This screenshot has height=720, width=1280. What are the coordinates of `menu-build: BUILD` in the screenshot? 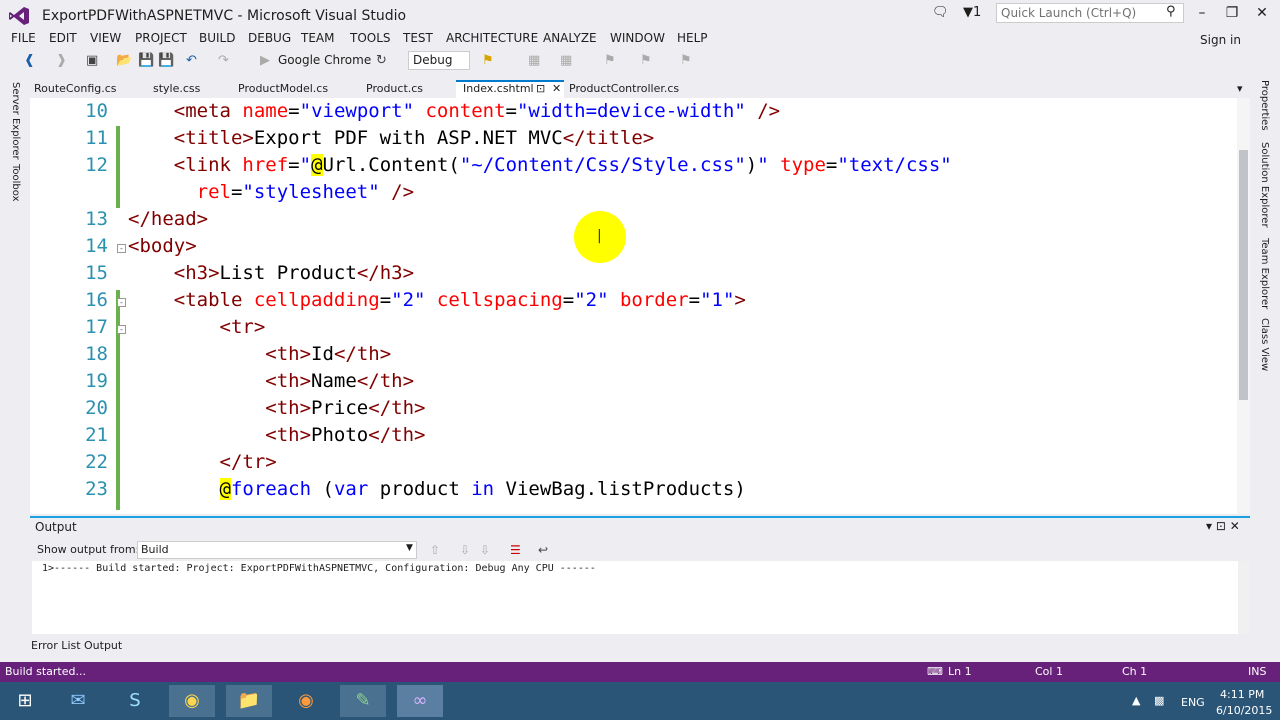 It's located at (217, 38).